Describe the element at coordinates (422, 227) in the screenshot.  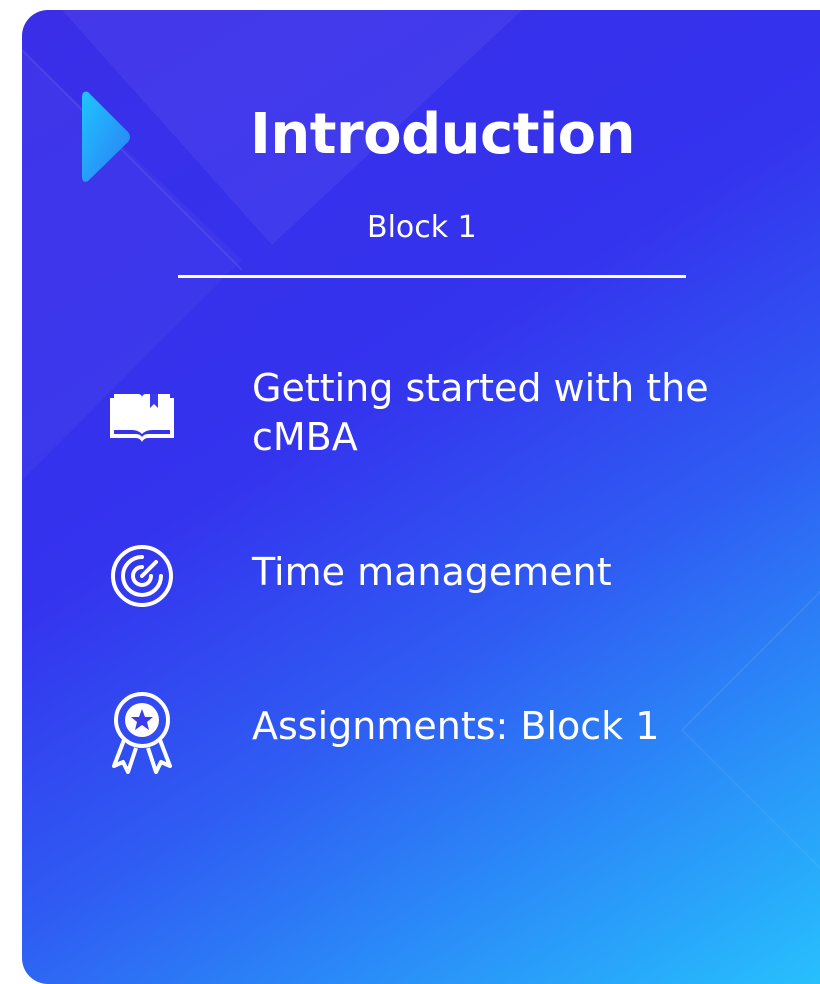
I see `block-subtitle: Block 1` at that location.